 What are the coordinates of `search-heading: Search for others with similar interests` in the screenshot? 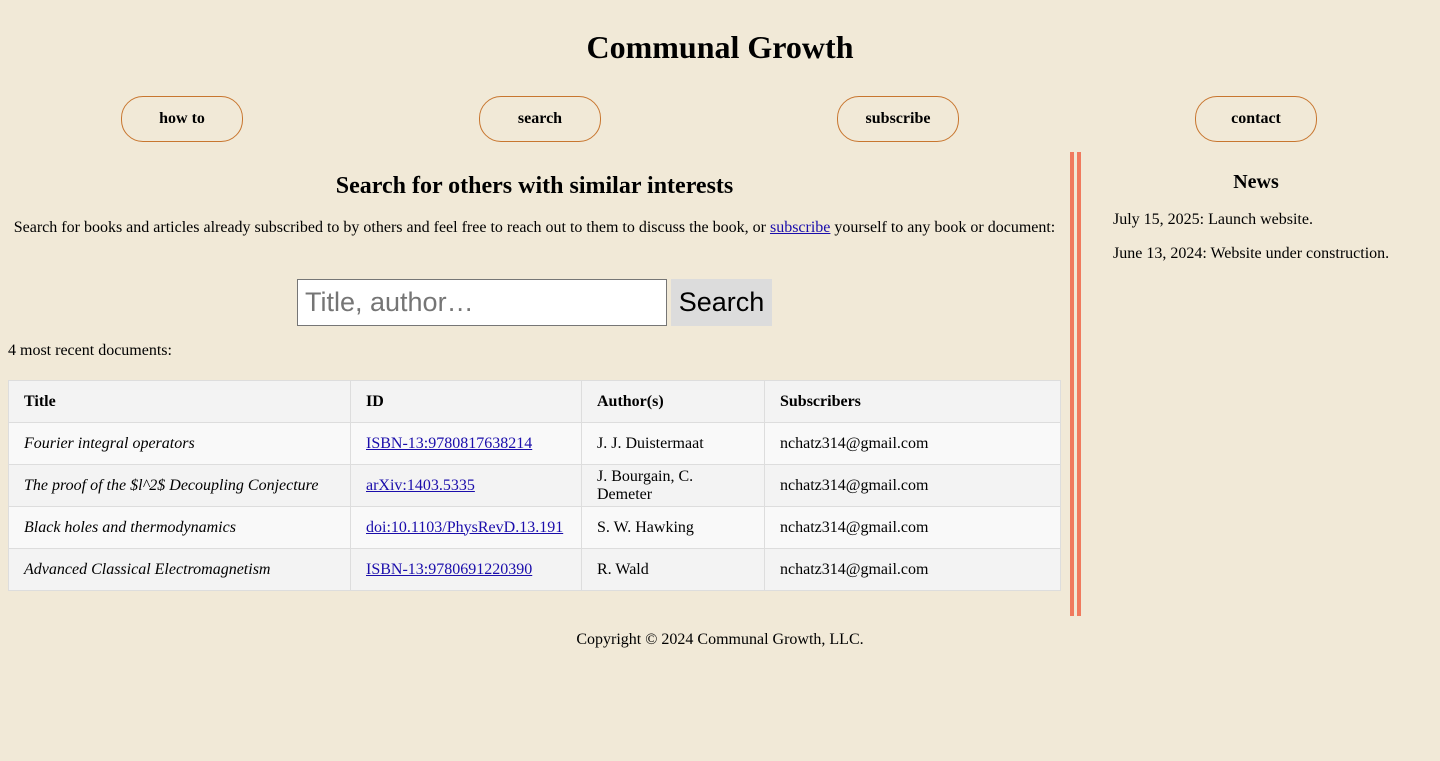 It's located at (534, 186).